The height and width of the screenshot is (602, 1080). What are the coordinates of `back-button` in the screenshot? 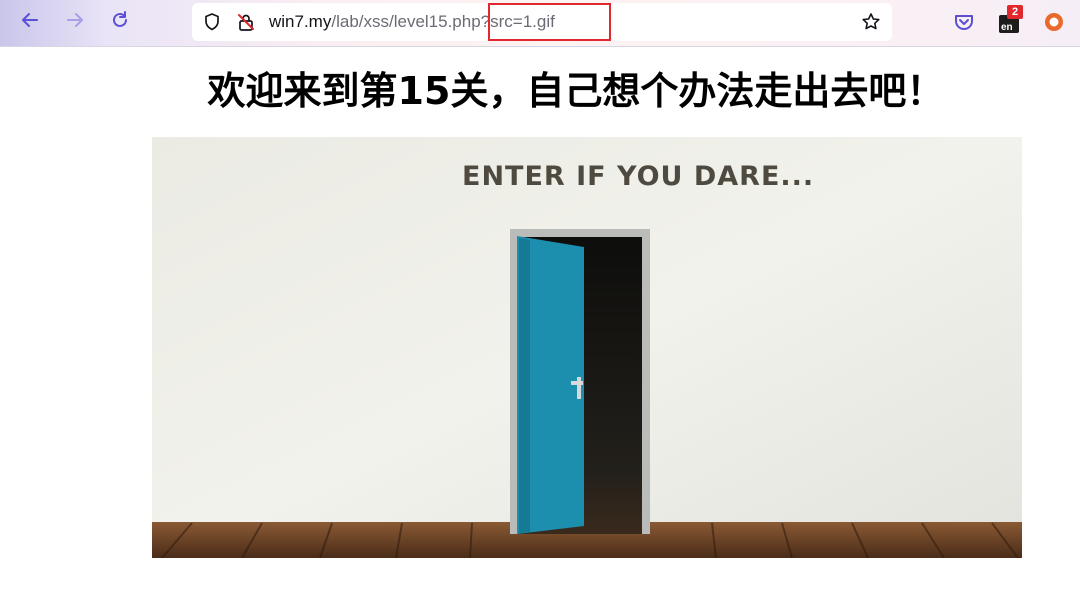 It's located at (30, 22).